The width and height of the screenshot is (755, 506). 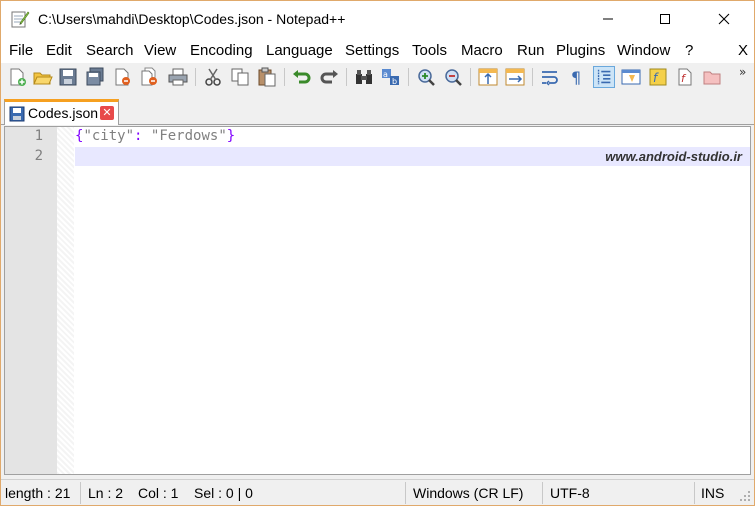 I want to click on menu-help: ?, so click(x=689, y=50).